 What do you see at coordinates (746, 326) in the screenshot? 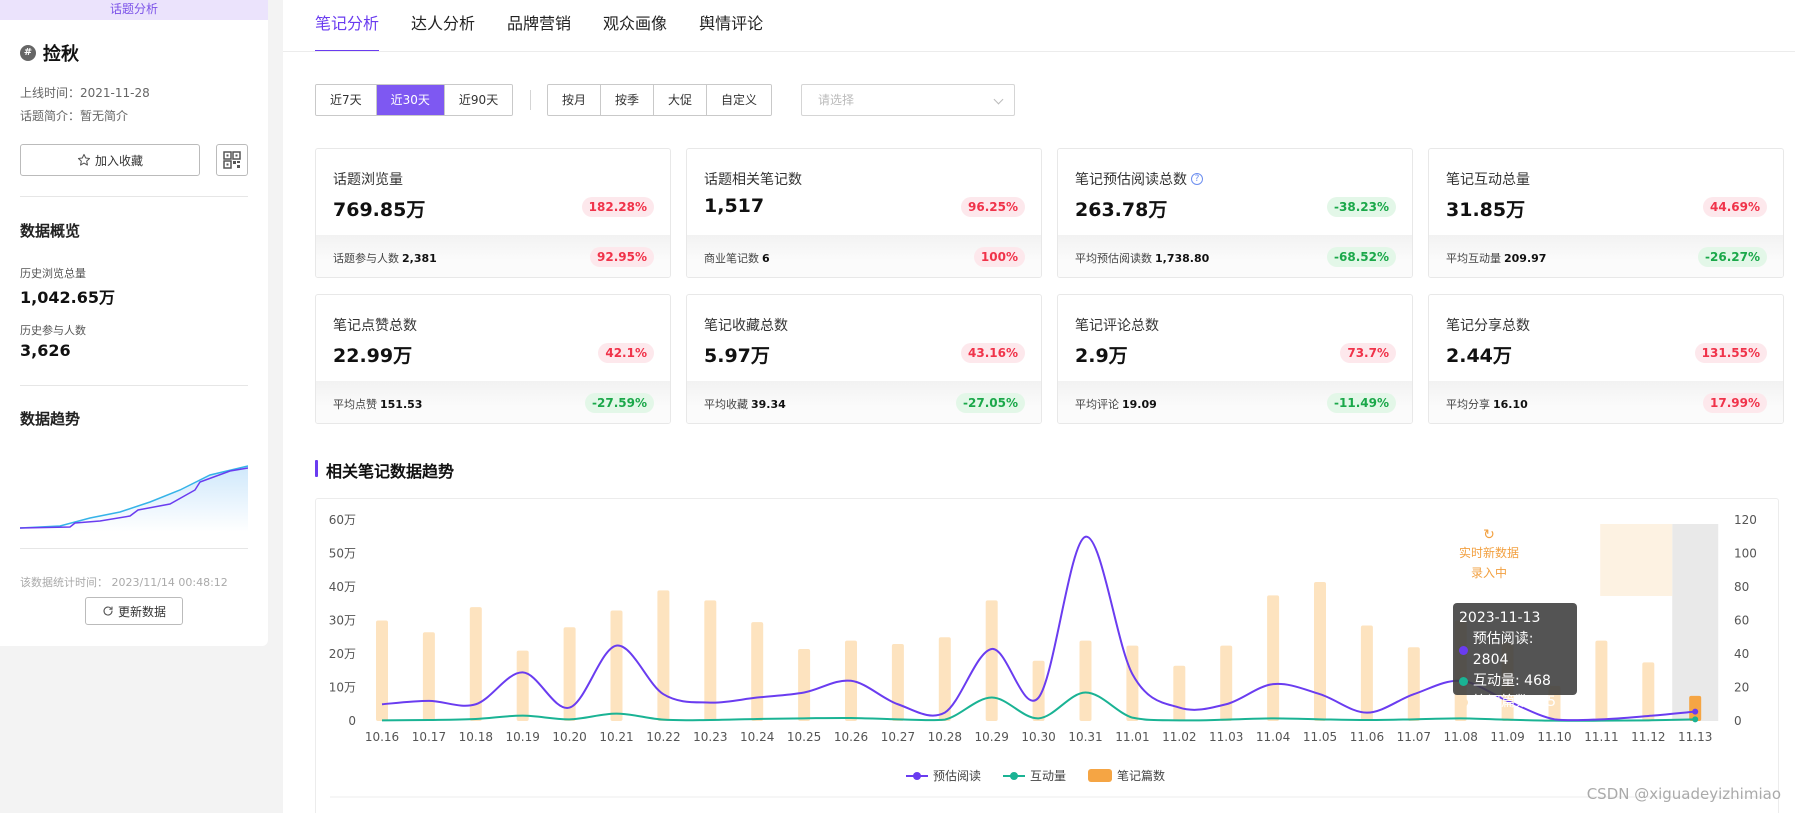
I see `card-title: 笔记收藏总数` at bounding box center [746, 326].